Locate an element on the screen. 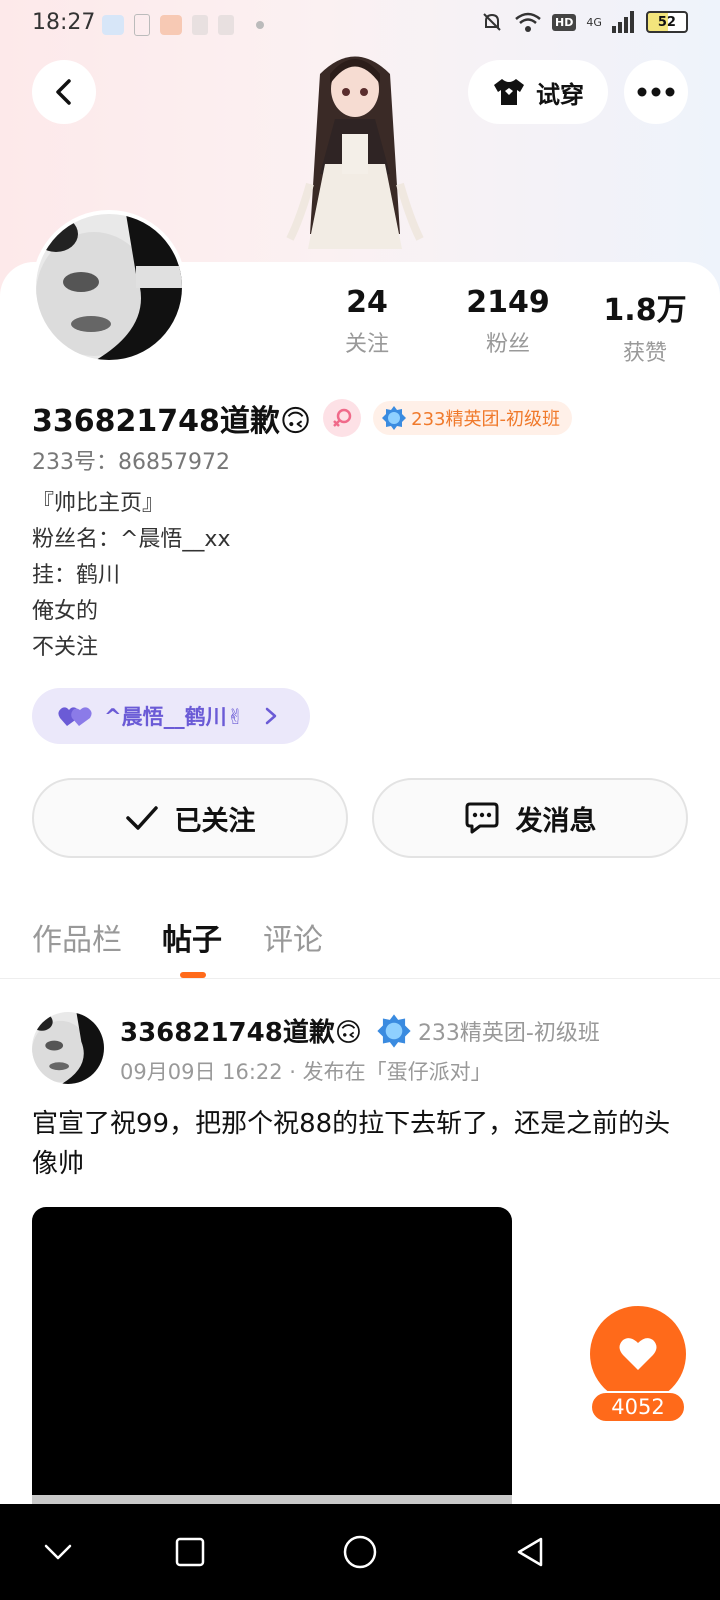  profile-name: 336821748道歉🙃 is located at coordinates (172, 421).